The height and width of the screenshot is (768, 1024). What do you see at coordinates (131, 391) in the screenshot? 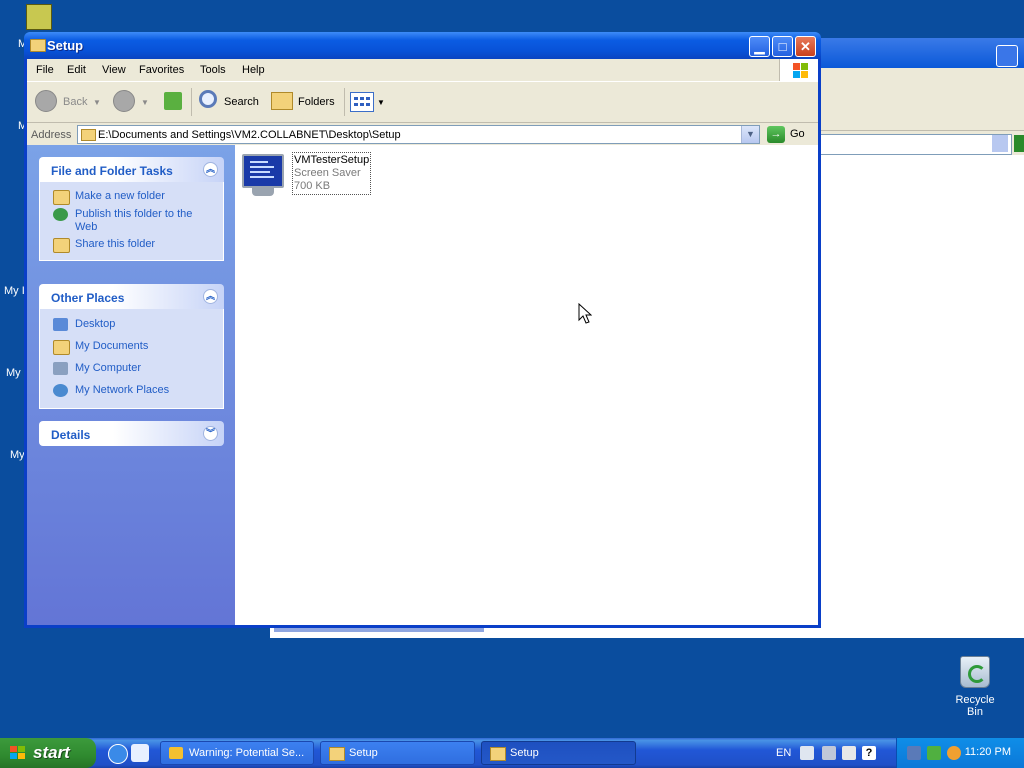
I see `place-my-network-places: My Network Places` at bounding box center [131, 391].